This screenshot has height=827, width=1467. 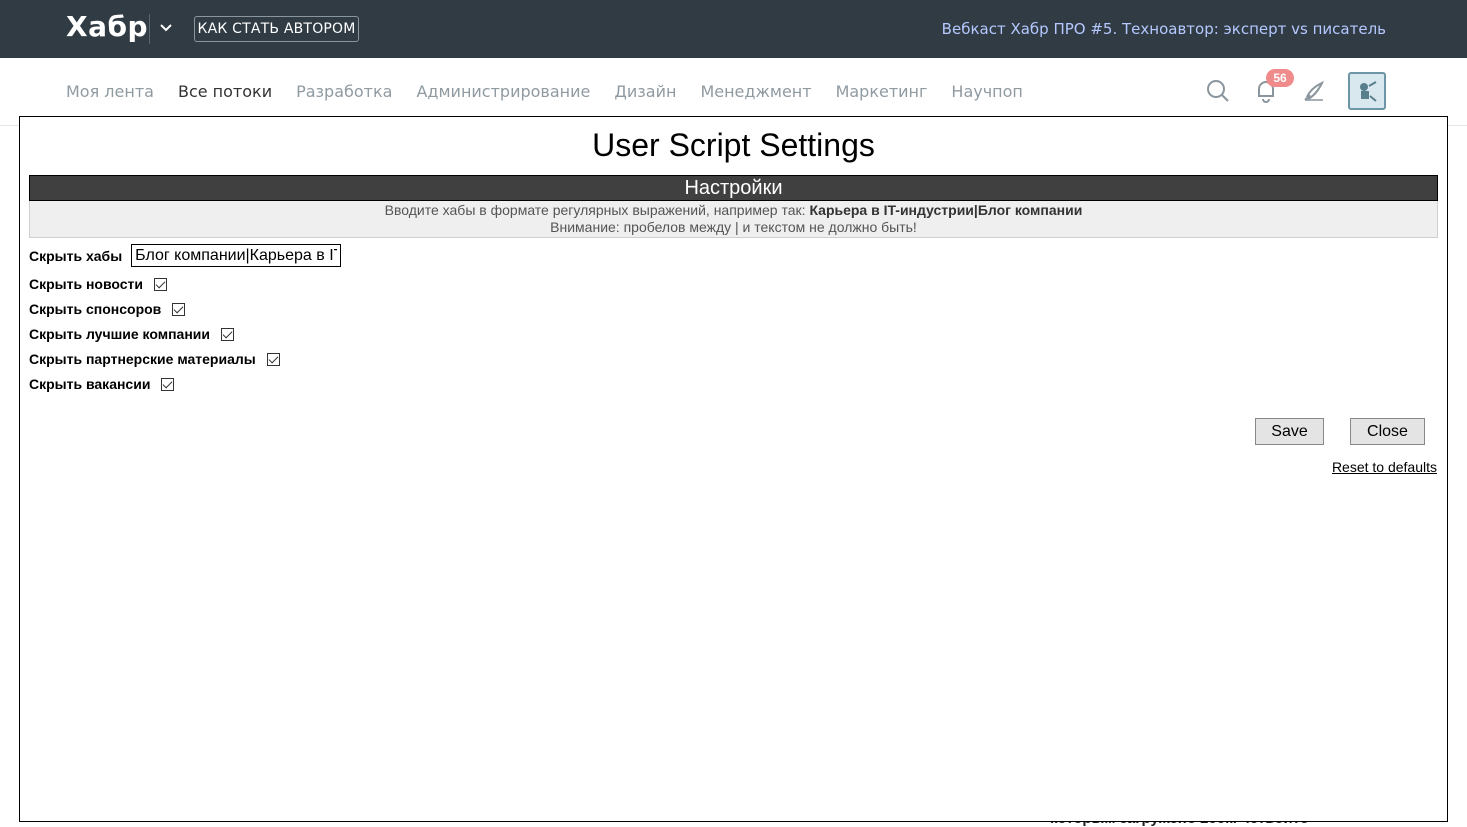 What do you see at coordinates (276, 29) in the screenshot?
I see `how-to-become-author-button: КАК СТАТЬ АВТОРОМ` at bounding box center [276, 29].